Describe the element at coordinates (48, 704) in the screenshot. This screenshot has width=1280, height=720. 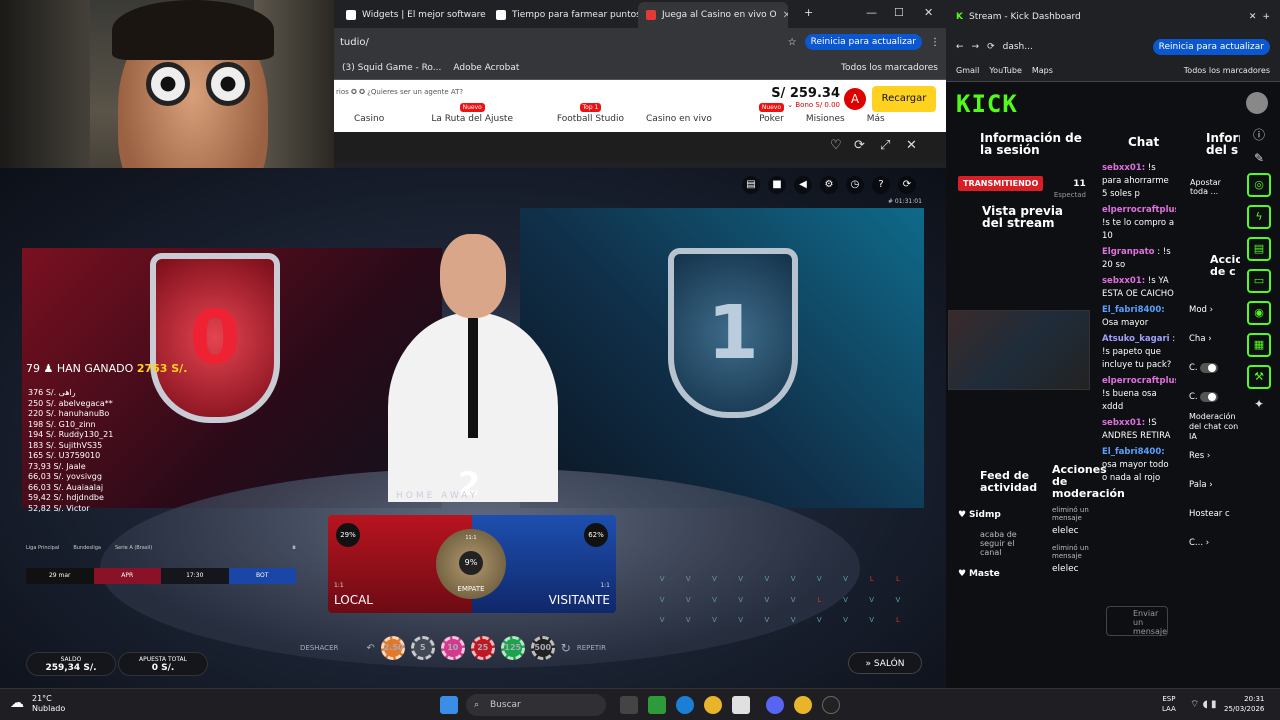
I see `weather-widget: 21°C Nublado` at that location.